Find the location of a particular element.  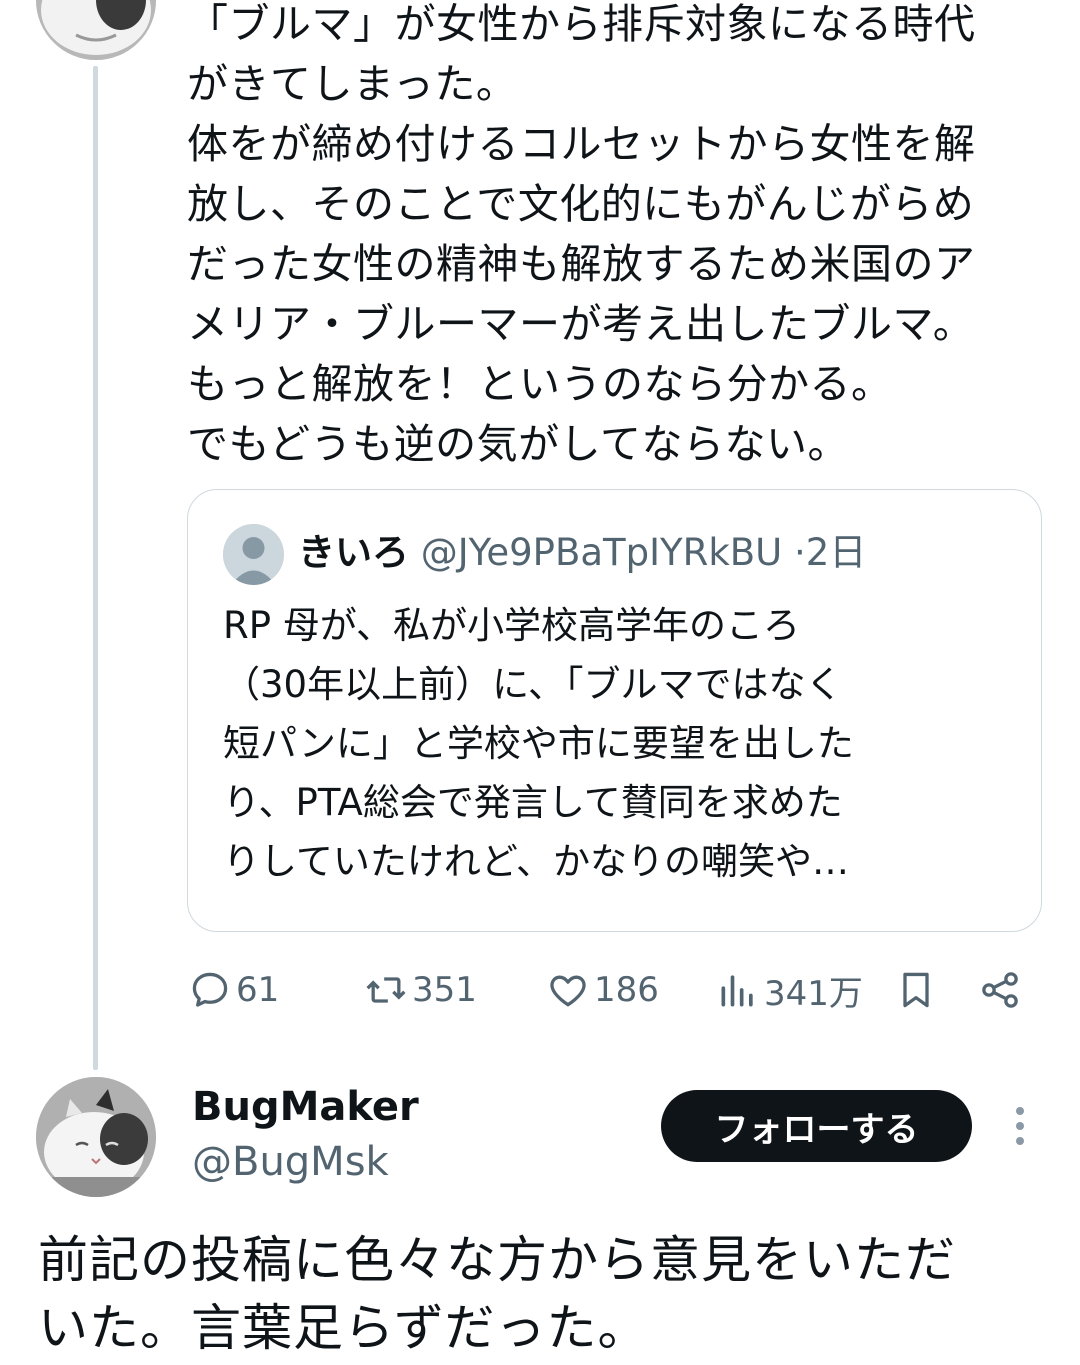

more-options-button is located at coordinates (1020, 1126).